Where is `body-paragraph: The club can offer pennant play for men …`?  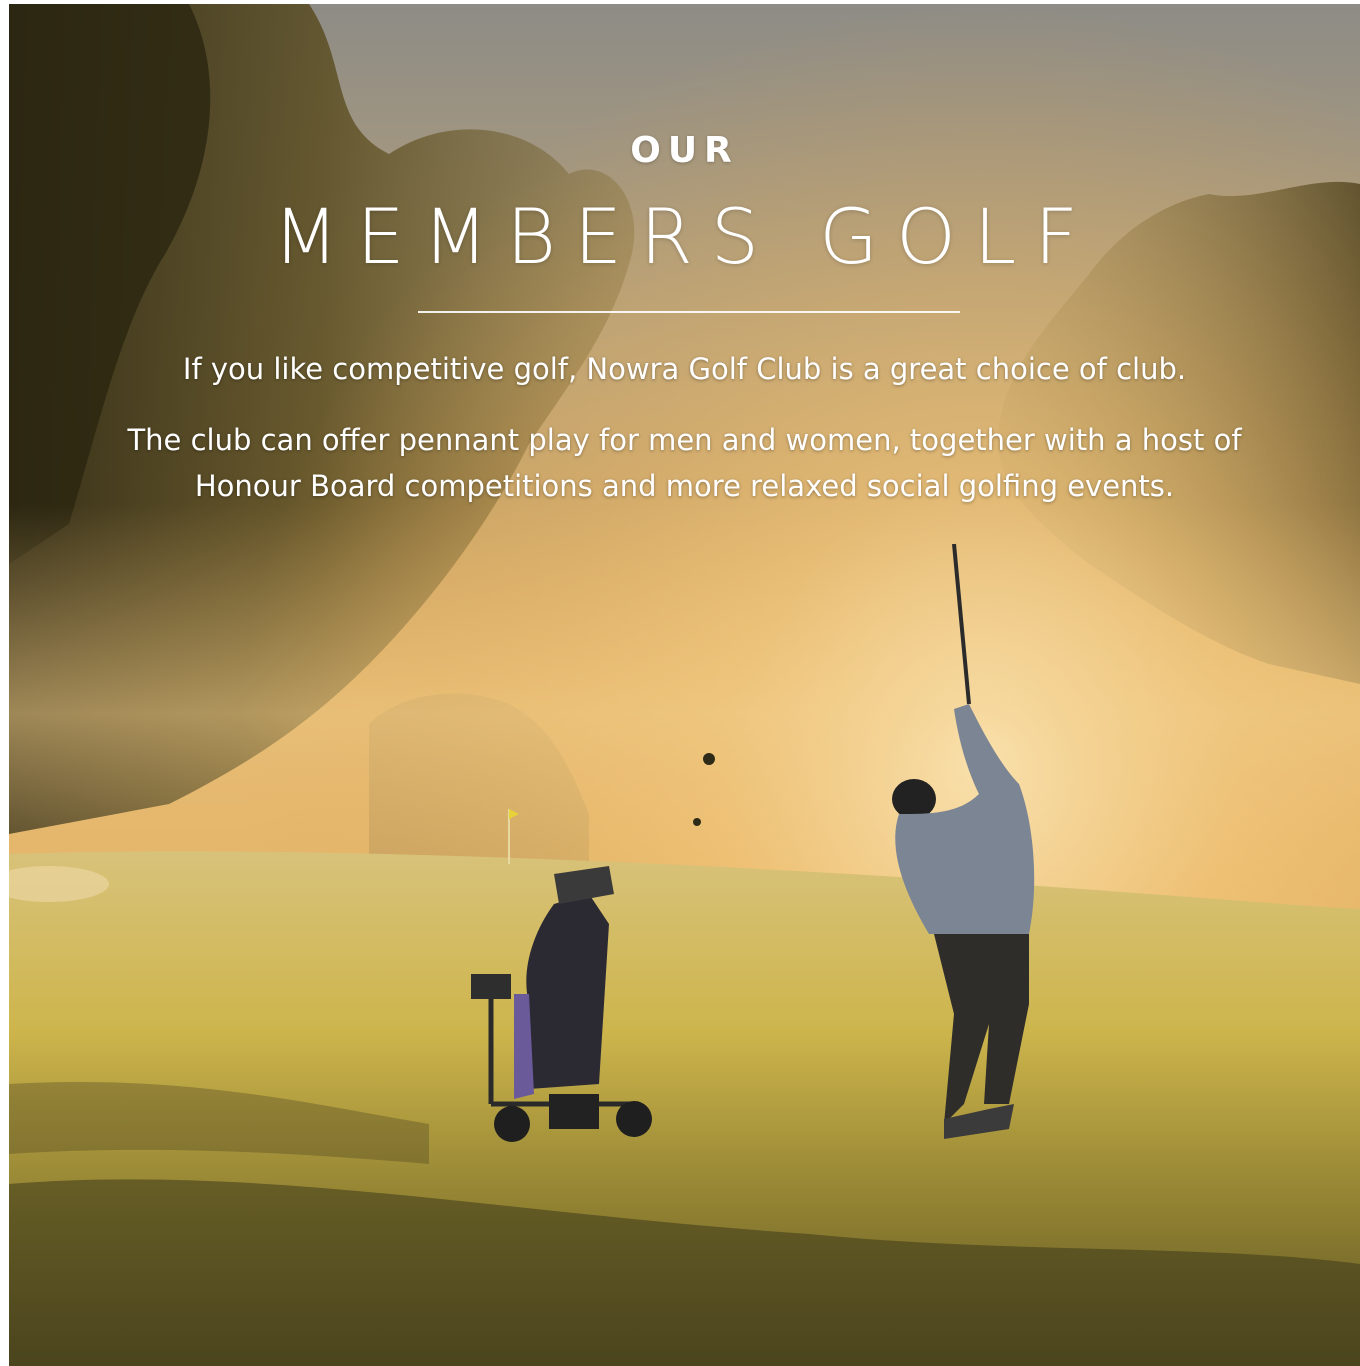
body-paragraph: The club can offer pennant play for men … is located at coordinates (684, 463).